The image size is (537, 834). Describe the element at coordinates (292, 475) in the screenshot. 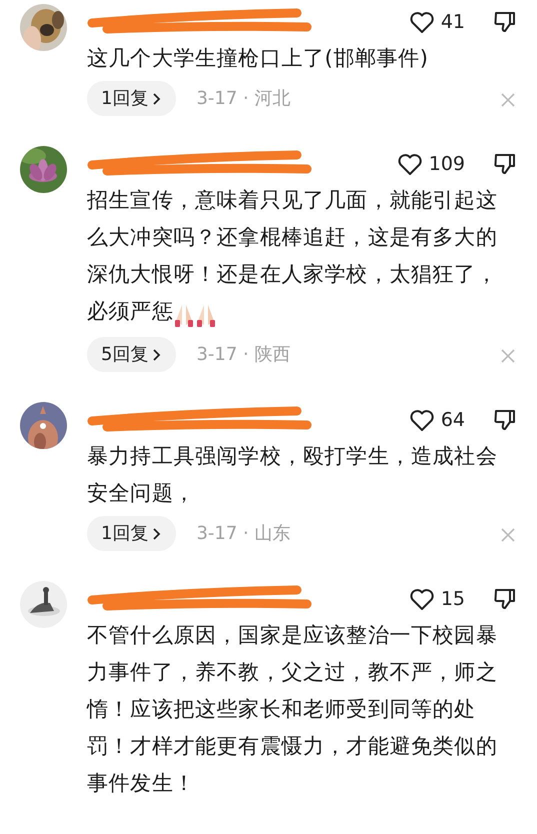

I see `comment-text: 暴力持工具强闯学校，殴打学生，造成社会安全问题，` at that location.